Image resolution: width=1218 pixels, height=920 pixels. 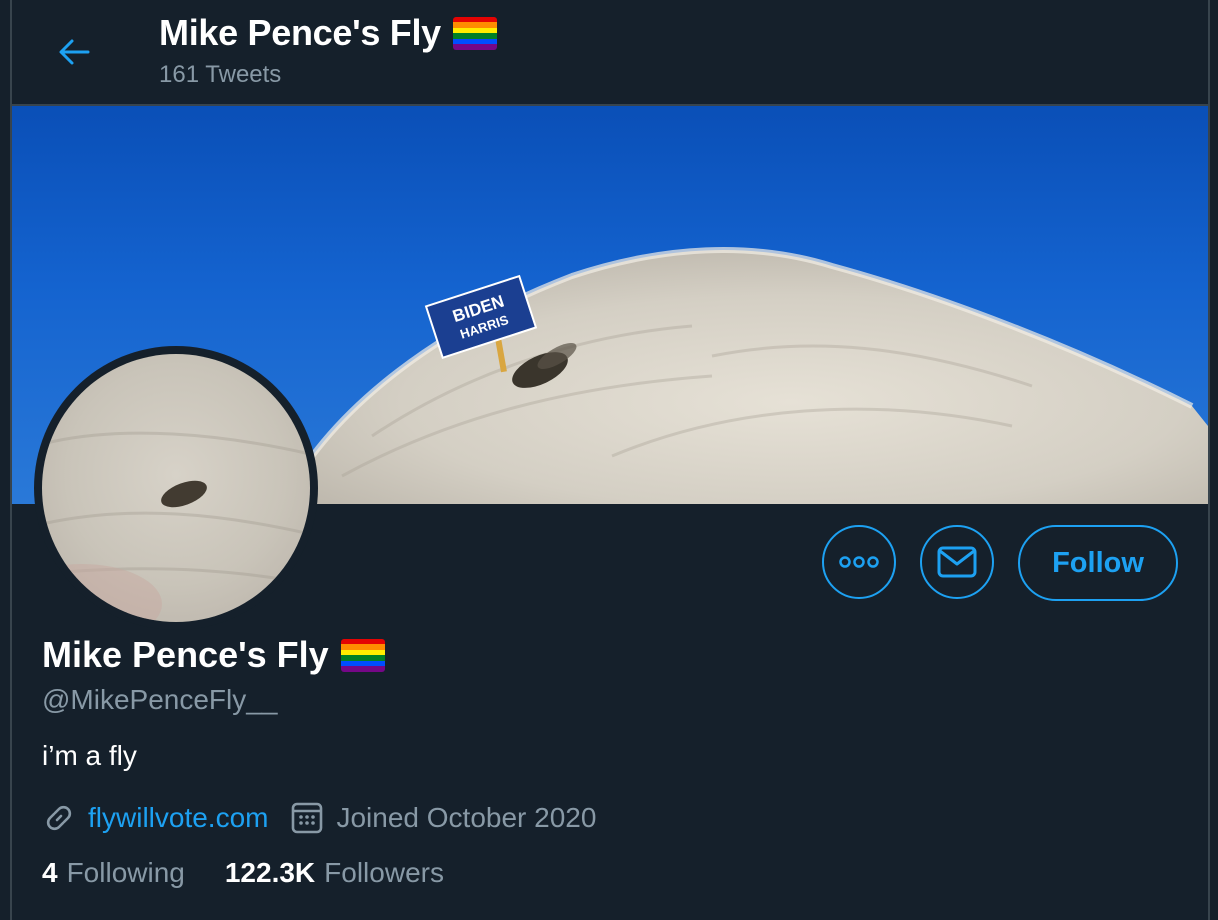 What do you see at coordinates (384, 872) in the screenshot?
I see `followers-label: Followers` at bounding box center [384, 872].